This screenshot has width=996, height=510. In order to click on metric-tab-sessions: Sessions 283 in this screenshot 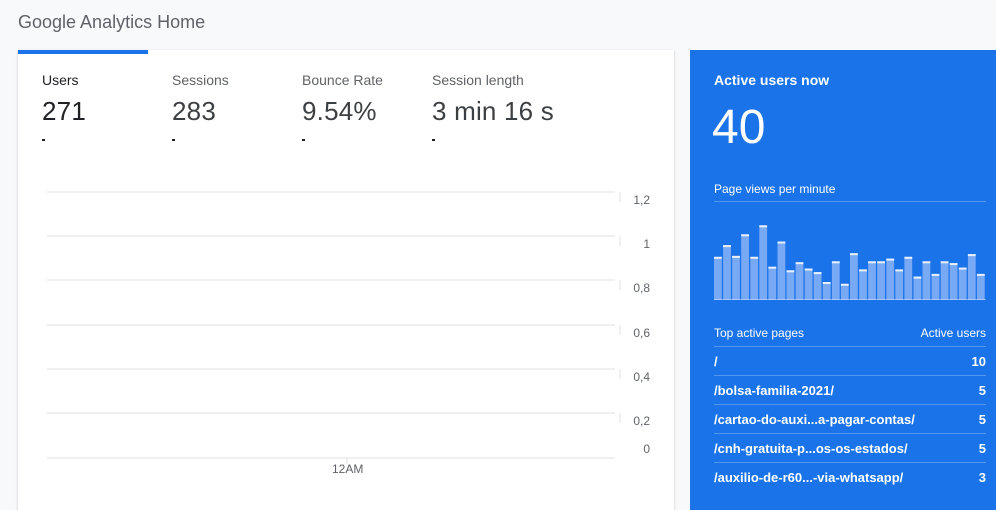, I will do `click(237, 106)`.